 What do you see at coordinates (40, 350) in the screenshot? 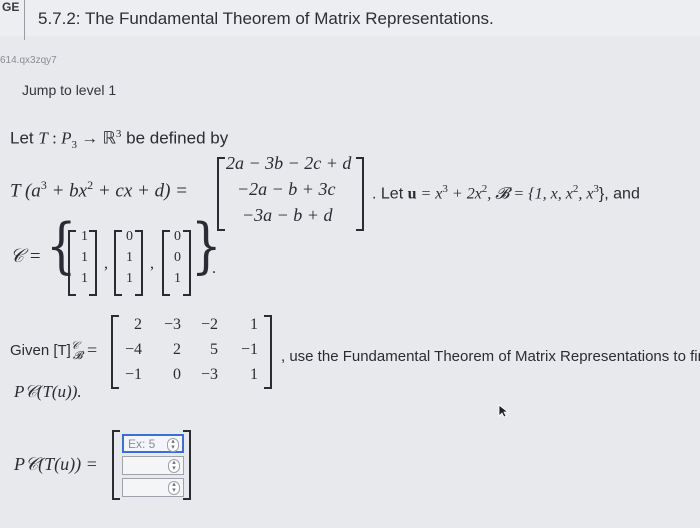
I see `given-T-bracket: Given [T]` at bounding box center [40, 350].